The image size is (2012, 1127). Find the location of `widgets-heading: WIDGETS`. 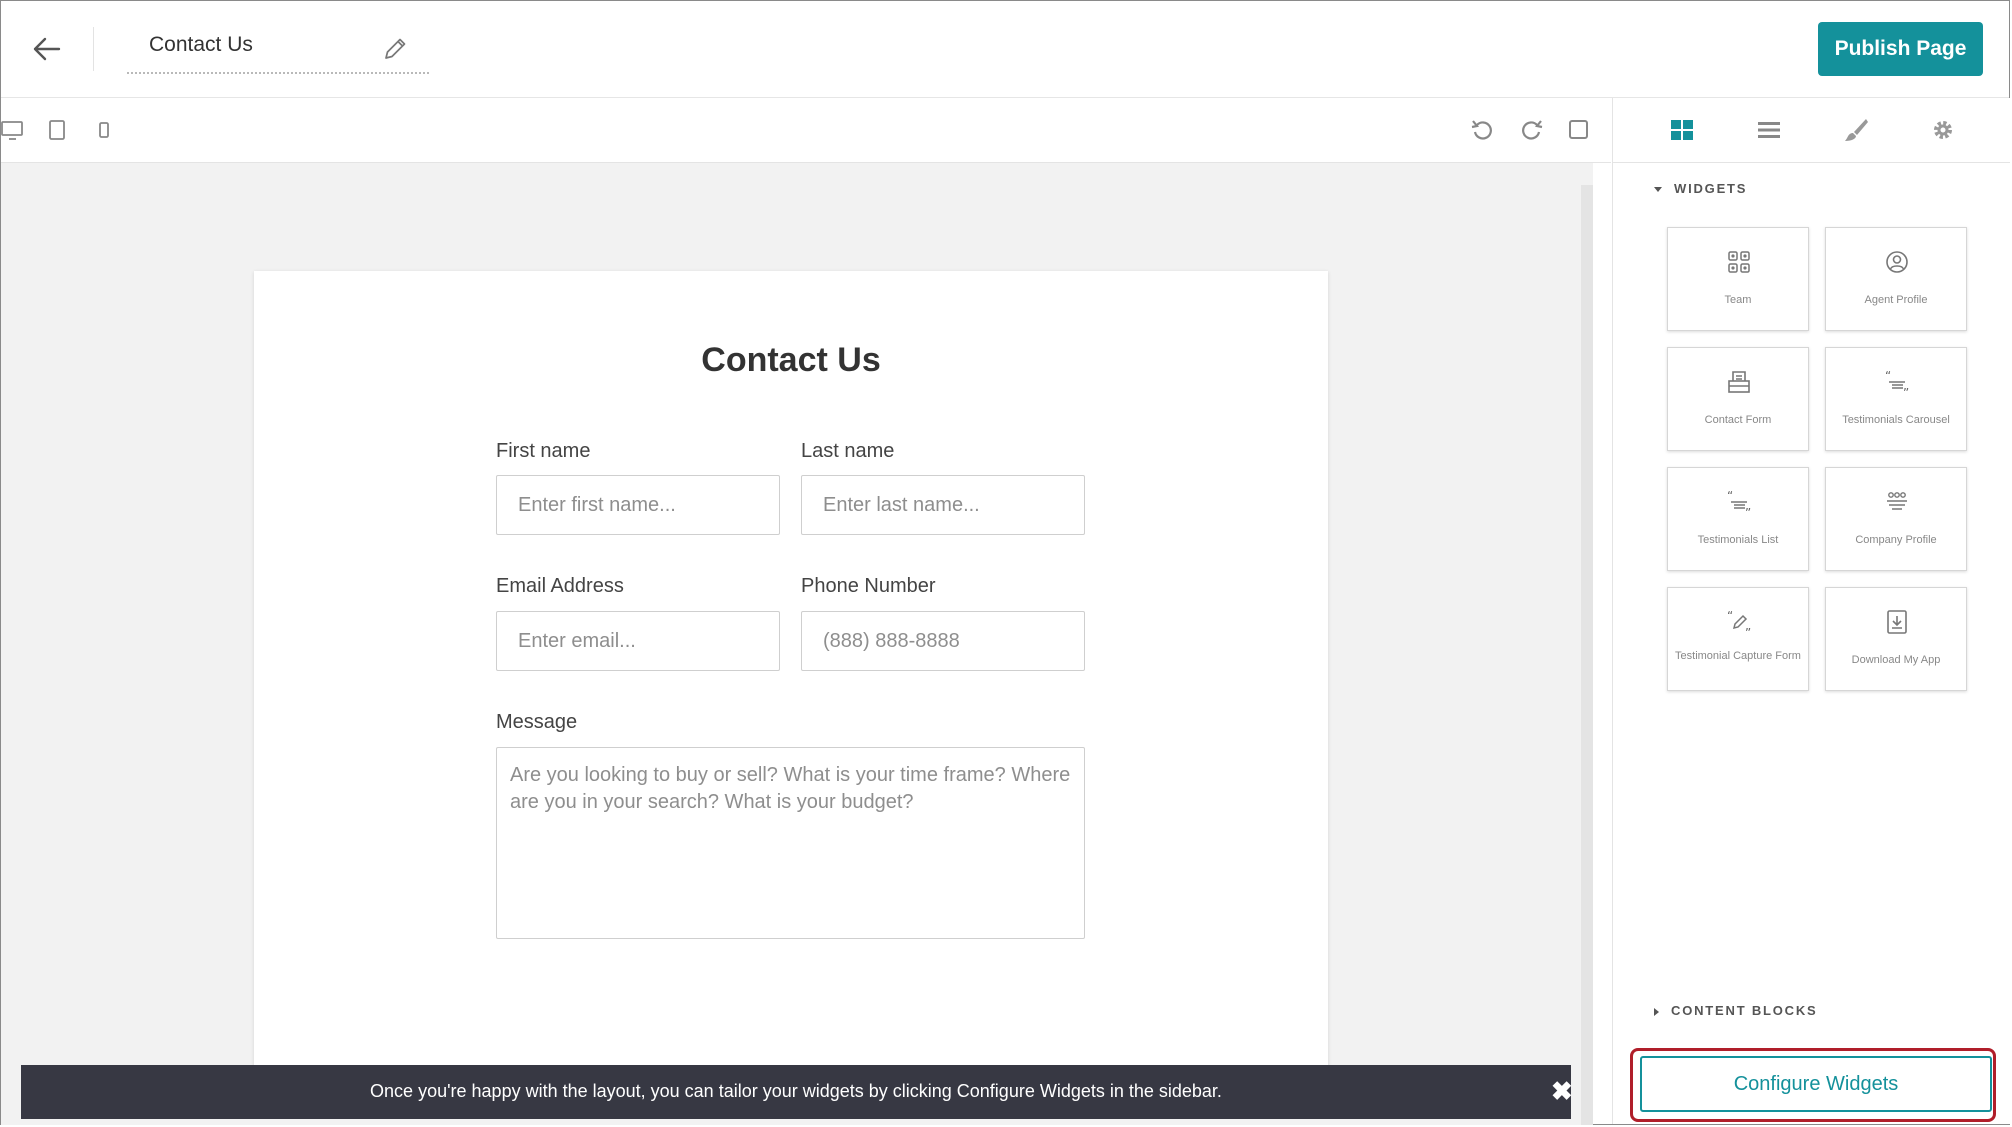

widgets-heading: WIDGETS is located at coordinates (1711, 188).